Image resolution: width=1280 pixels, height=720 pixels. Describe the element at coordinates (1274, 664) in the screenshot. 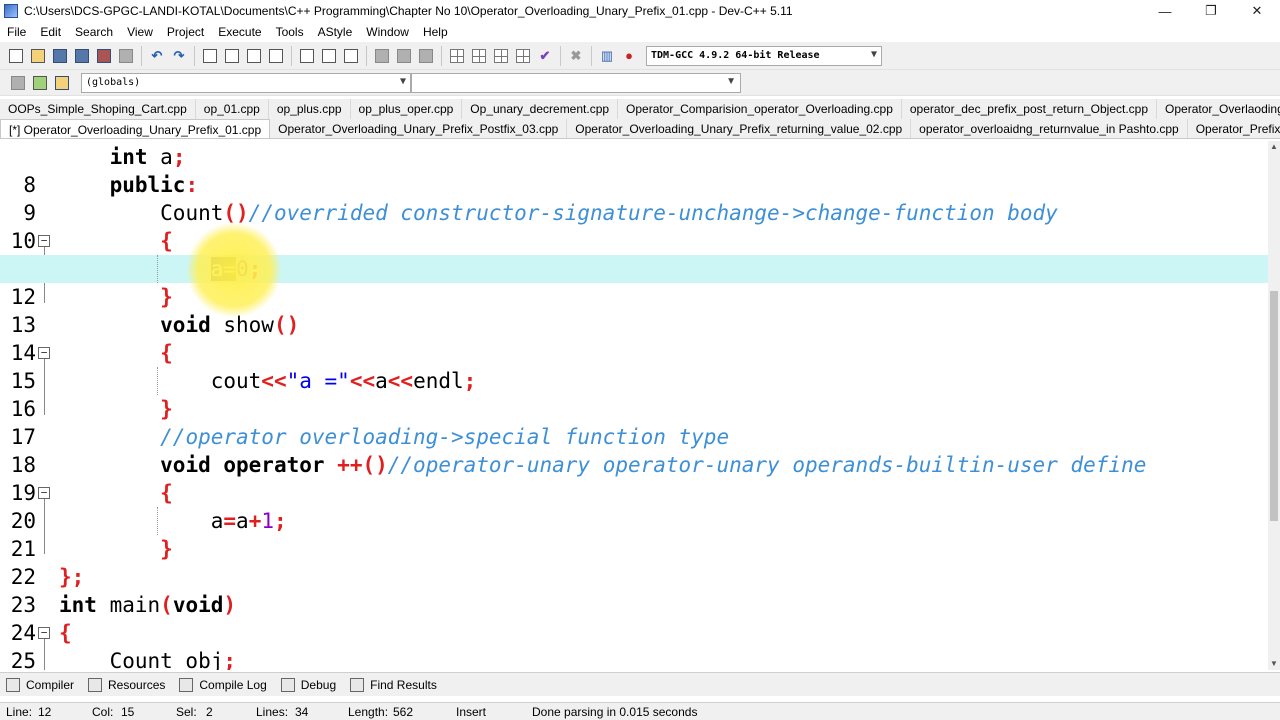

I see `scroll-down-icon: ▼` at that location.